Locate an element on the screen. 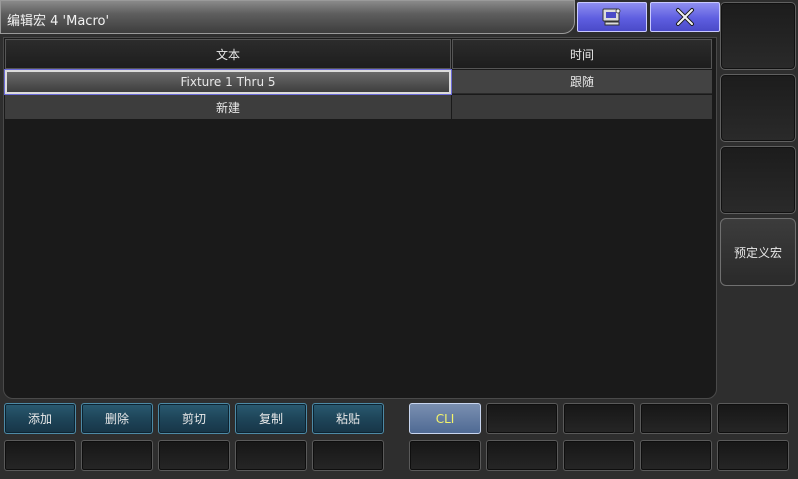  copy-label: 复制 is located at coordinates (270, 419).